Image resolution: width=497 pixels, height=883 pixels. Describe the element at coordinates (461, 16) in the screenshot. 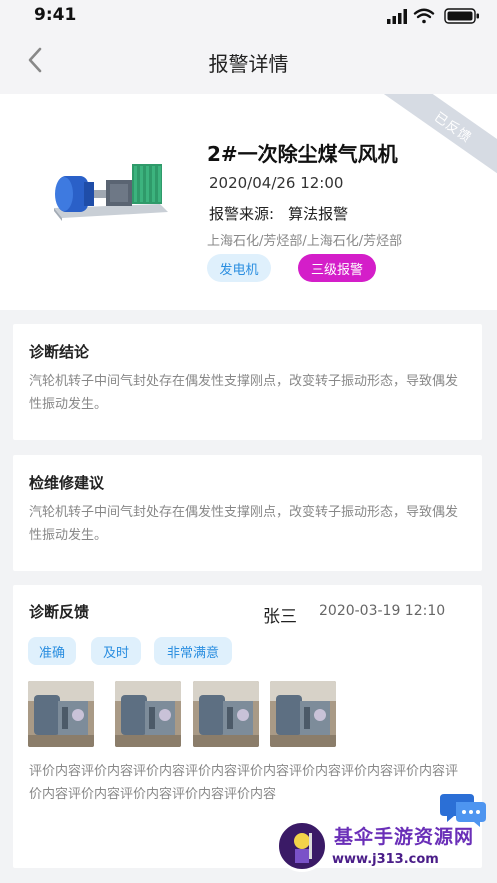

I see `battery-icon` at that location.